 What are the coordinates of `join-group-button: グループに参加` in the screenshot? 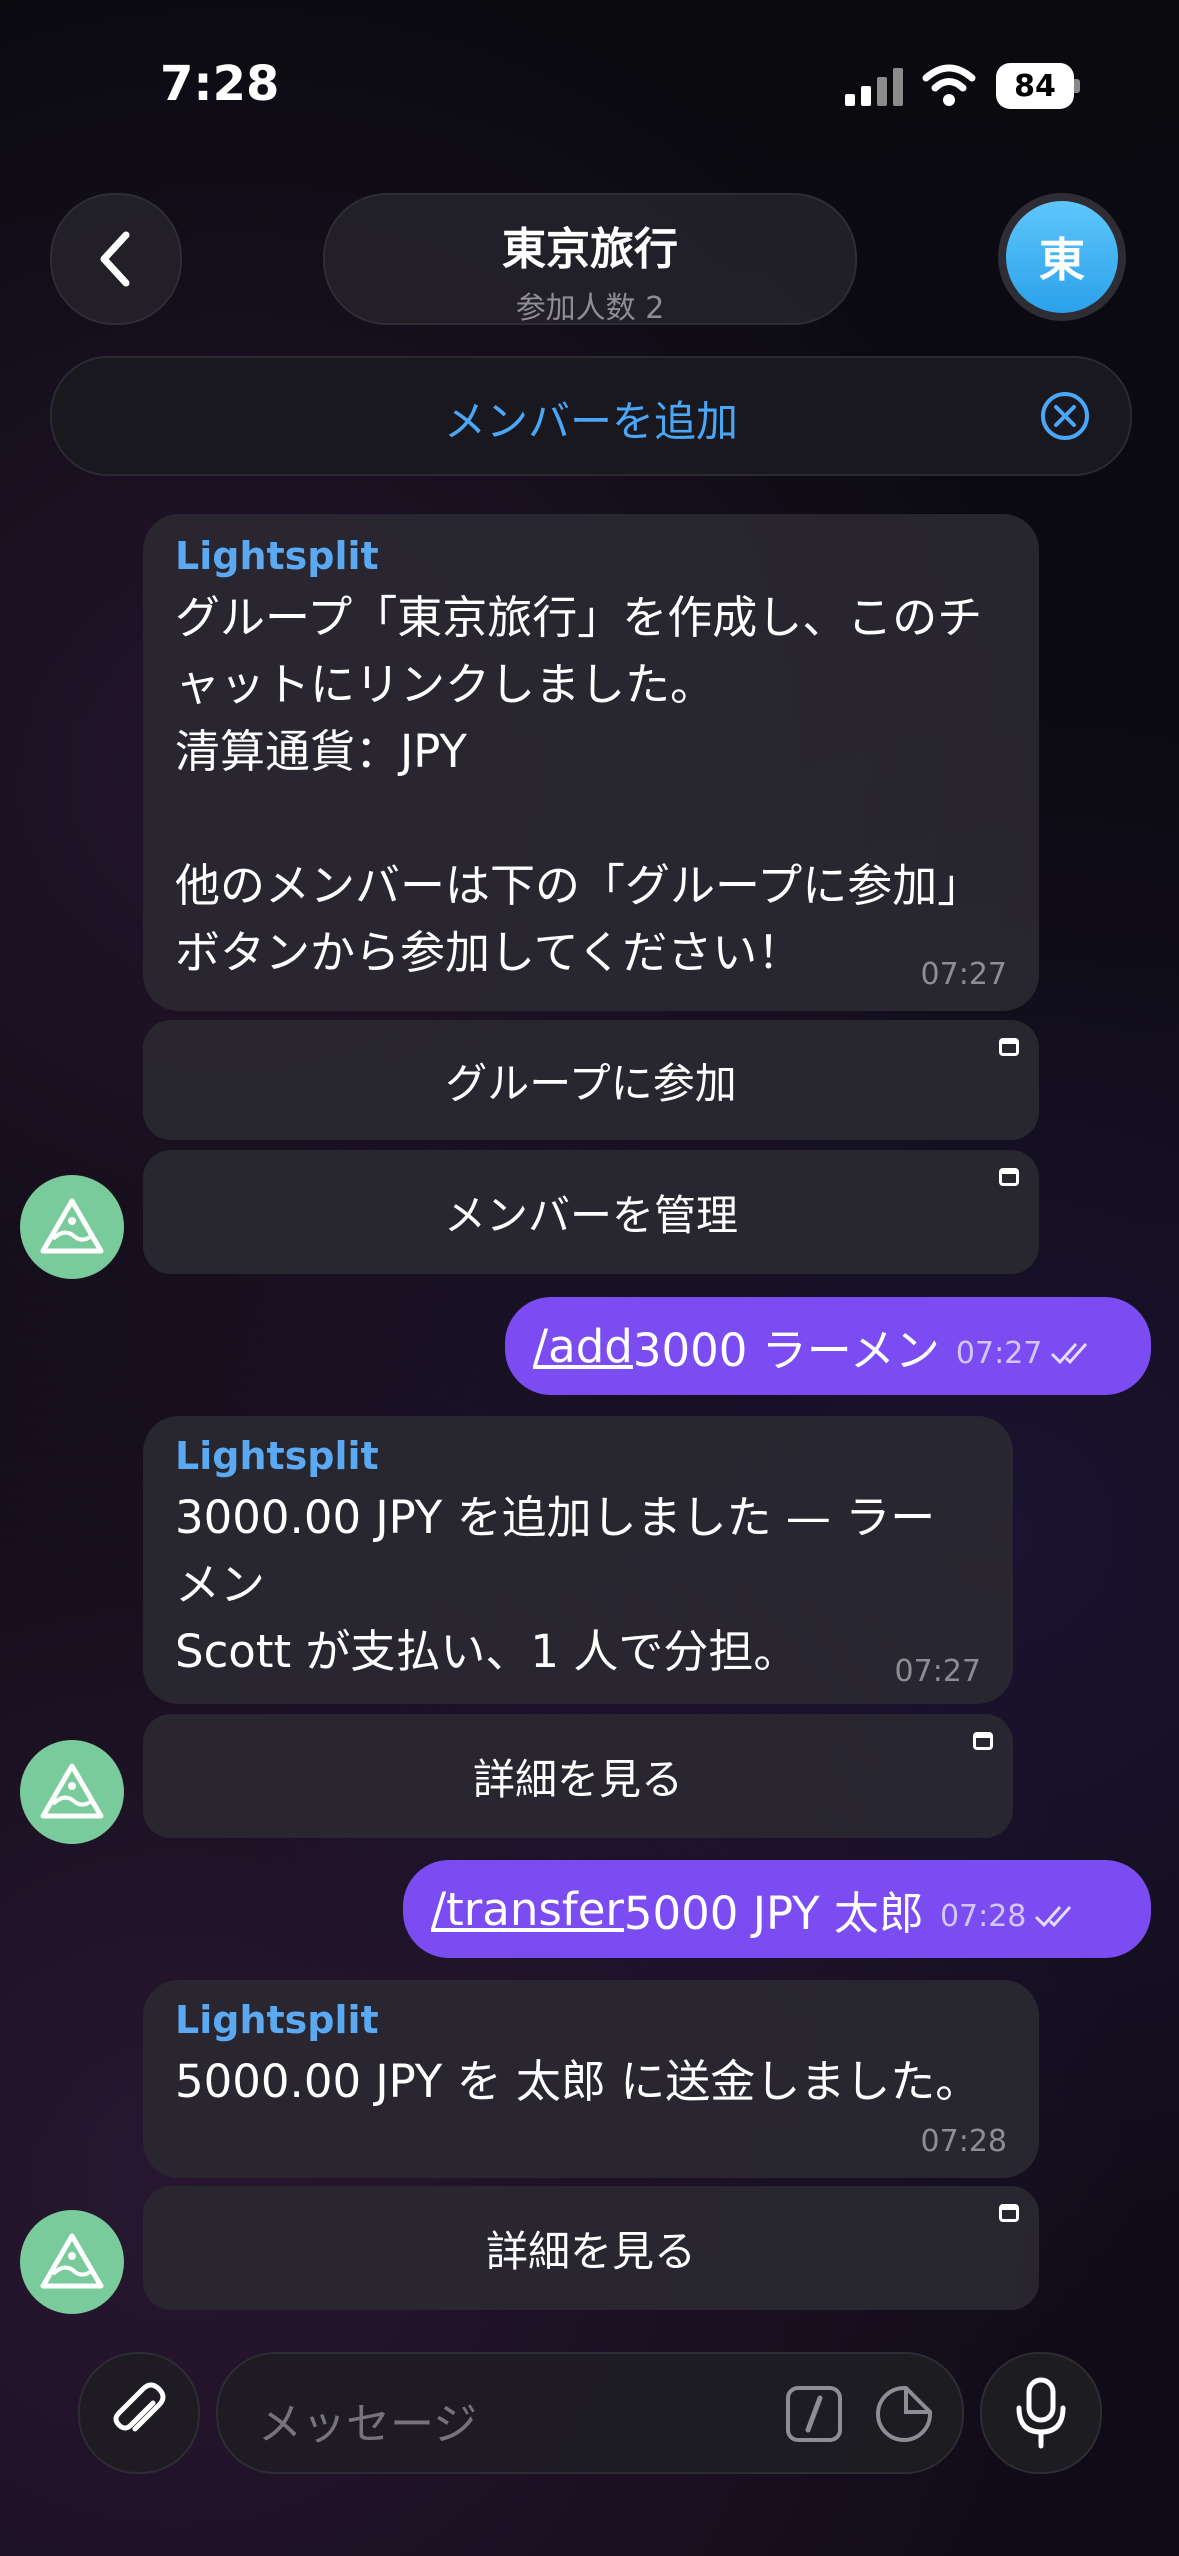 It's located at (591, 1080).